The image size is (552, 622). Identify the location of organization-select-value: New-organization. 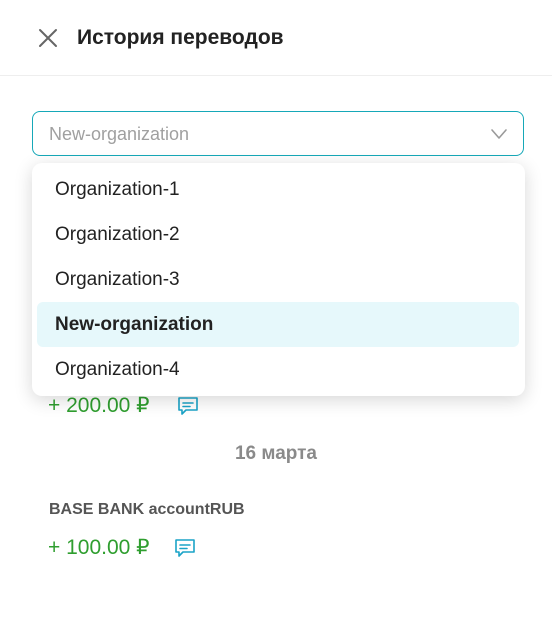
(119, 134).